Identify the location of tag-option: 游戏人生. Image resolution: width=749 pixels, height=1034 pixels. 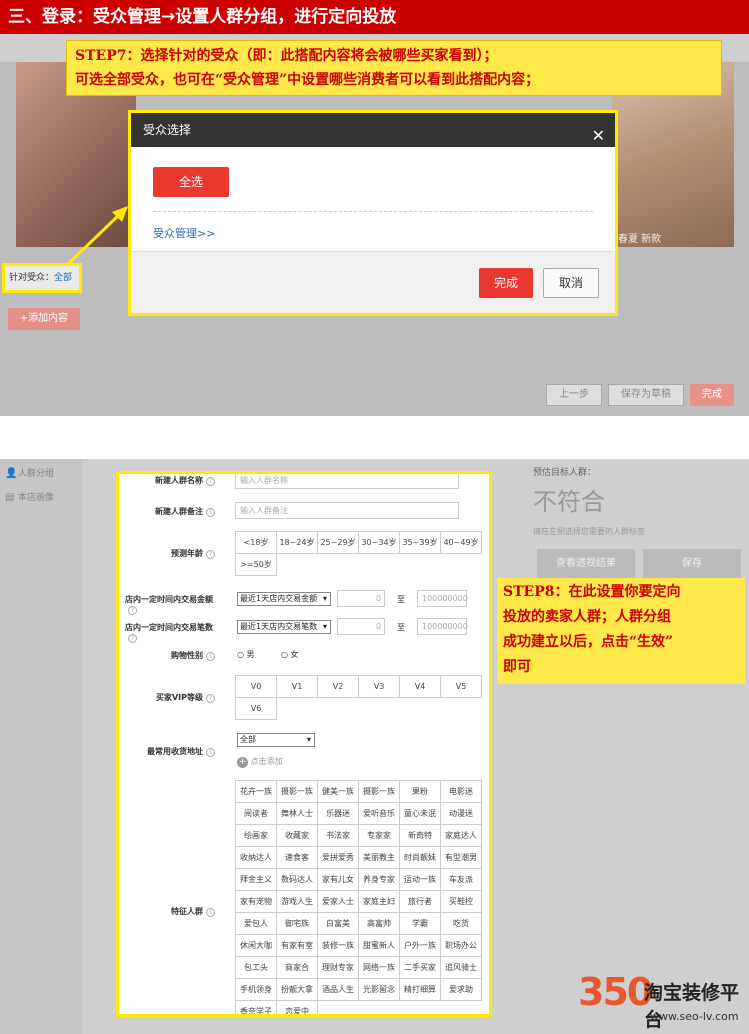
(297, 901).